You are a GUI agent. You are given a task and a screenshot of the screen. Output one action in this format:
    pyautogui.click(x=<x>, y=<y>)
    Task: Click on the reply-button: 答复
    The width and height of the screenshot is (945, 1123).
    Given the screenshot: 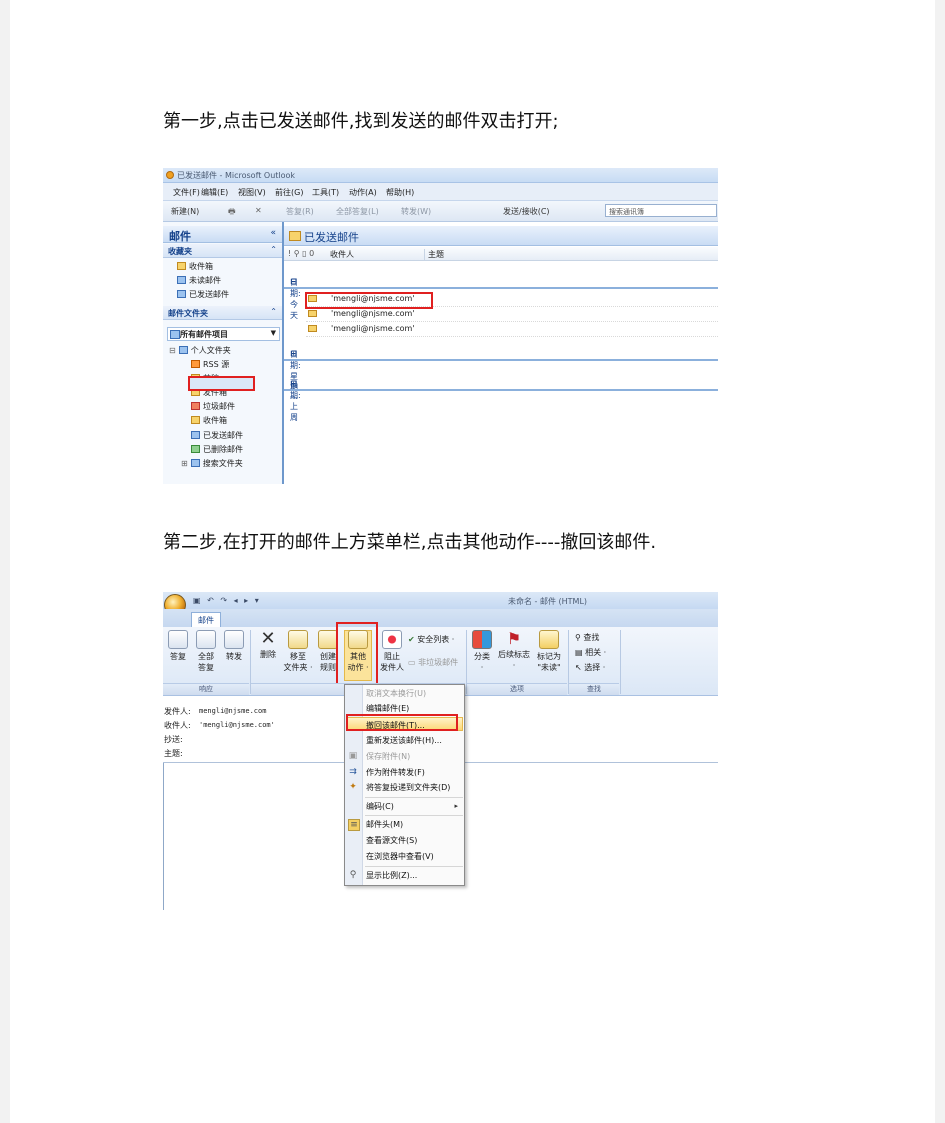 What is the action you would take?
    pyautogui.click(x=178, y=646)
    